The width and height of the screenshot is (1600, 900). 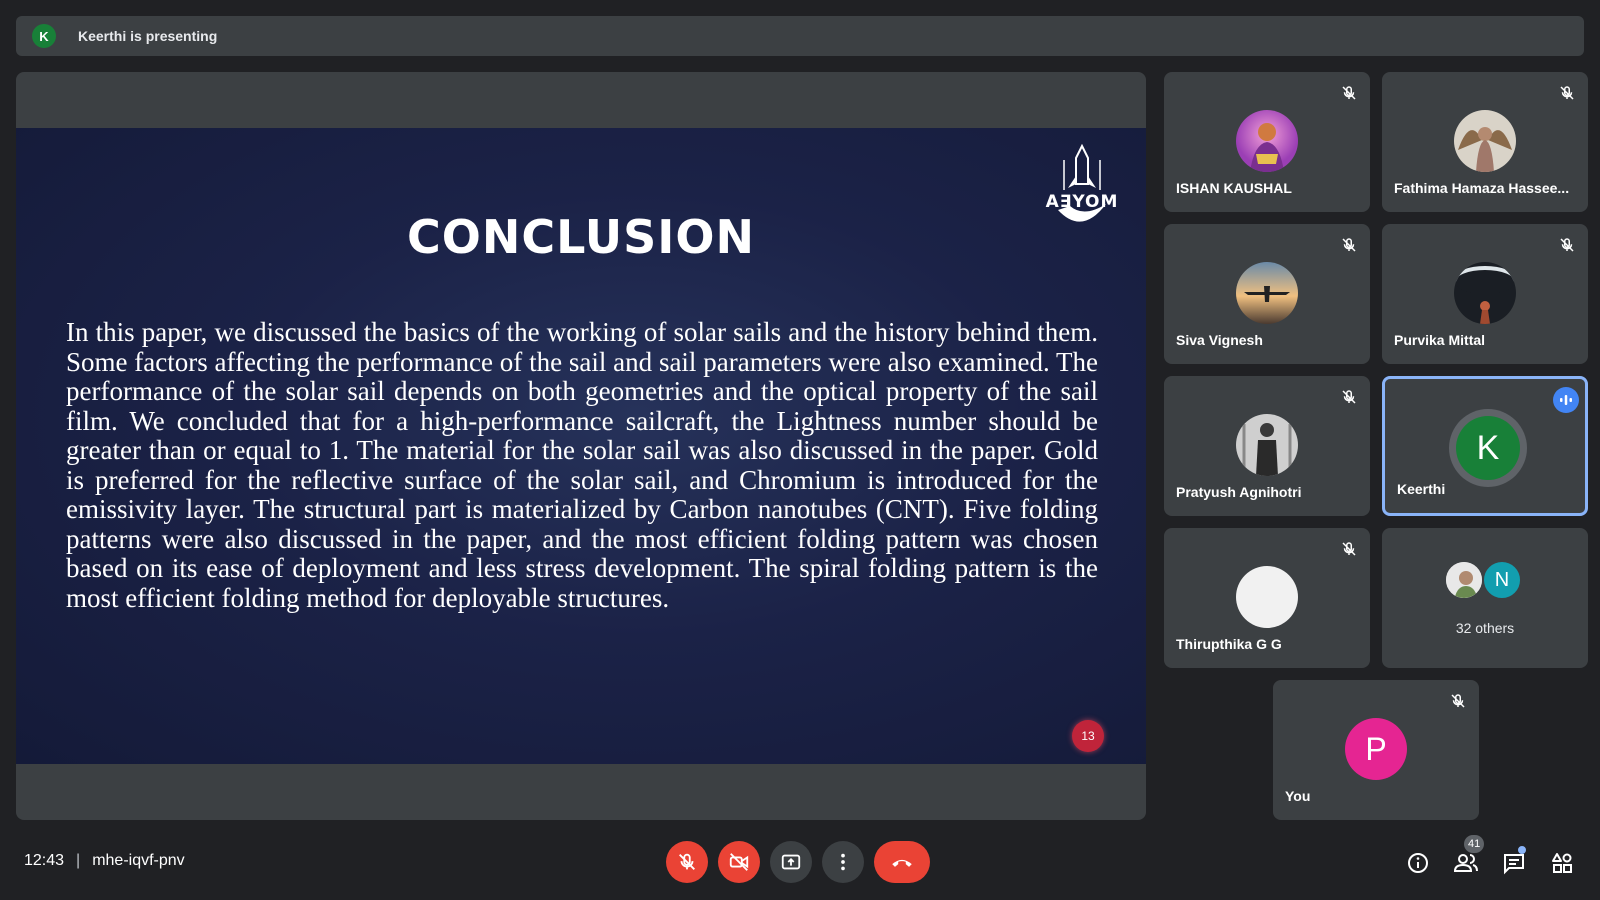 I want to click on chat-notification-dot, so click(x=1522, y=850).